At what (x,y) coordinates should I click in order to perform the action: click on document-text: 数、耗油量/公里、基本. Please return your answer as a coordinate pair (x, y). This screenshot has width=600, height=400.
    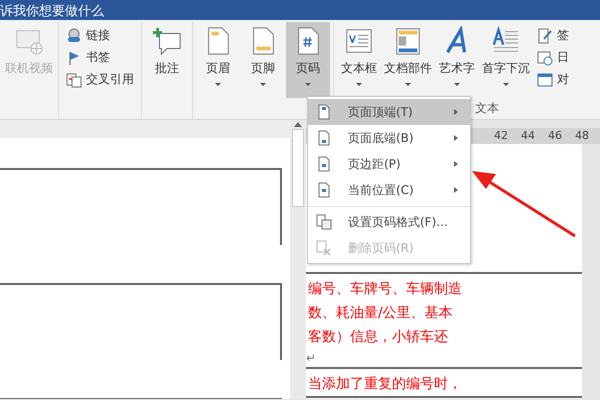
    Looking at the image, I should click on (381, 313).